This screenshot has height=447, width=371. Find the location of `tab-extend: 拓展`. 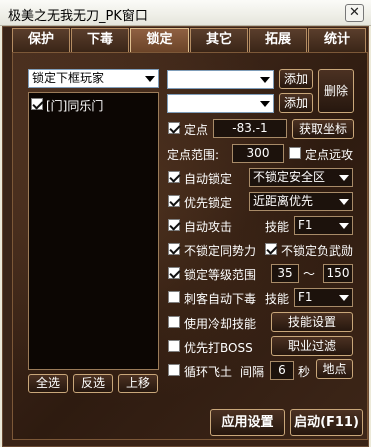

tab-extend: 拓展 is located at coordinates (278, 40).